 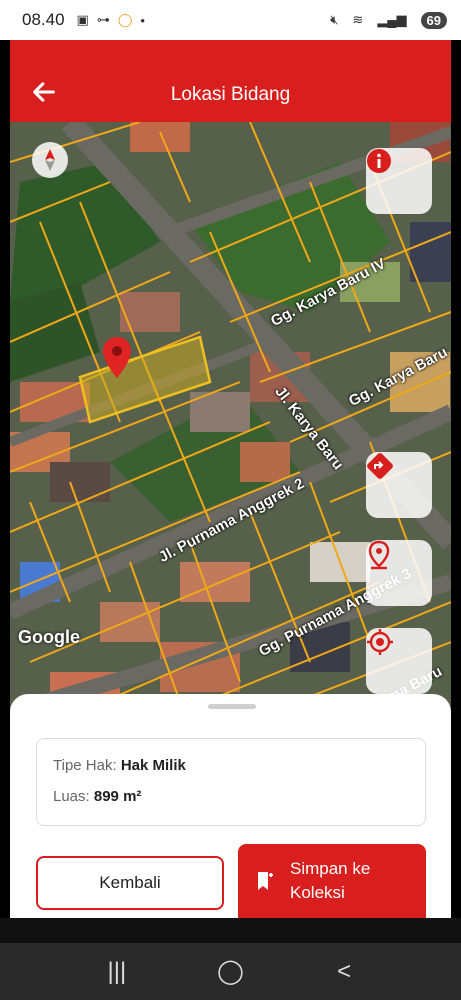 I want to click on battery-indicator: 69, so click(x=433, y=20).